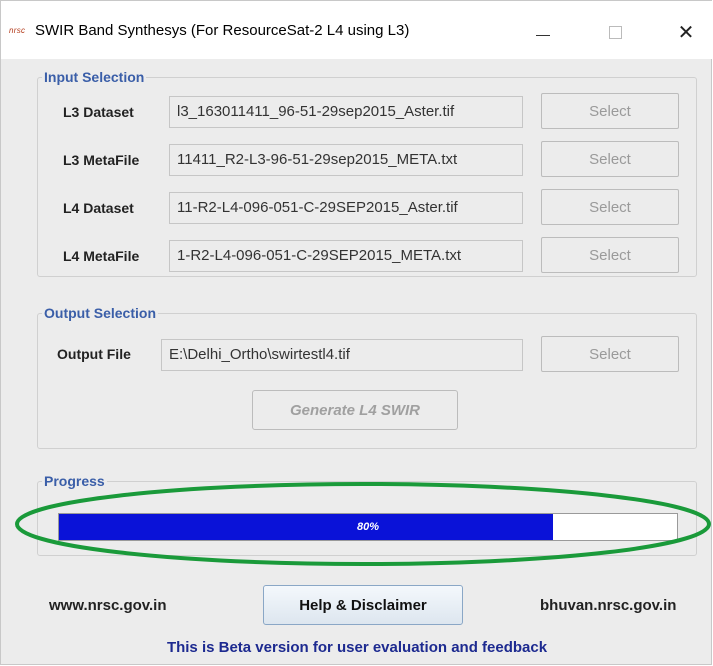 This screenshot has width=713, height=666. Describe the element at coordinates (346, 256) in the screenshot. I see `l4-metafile-field: 1-R2-L4-096-051-C-29SEP2015_META.txt` at that location.